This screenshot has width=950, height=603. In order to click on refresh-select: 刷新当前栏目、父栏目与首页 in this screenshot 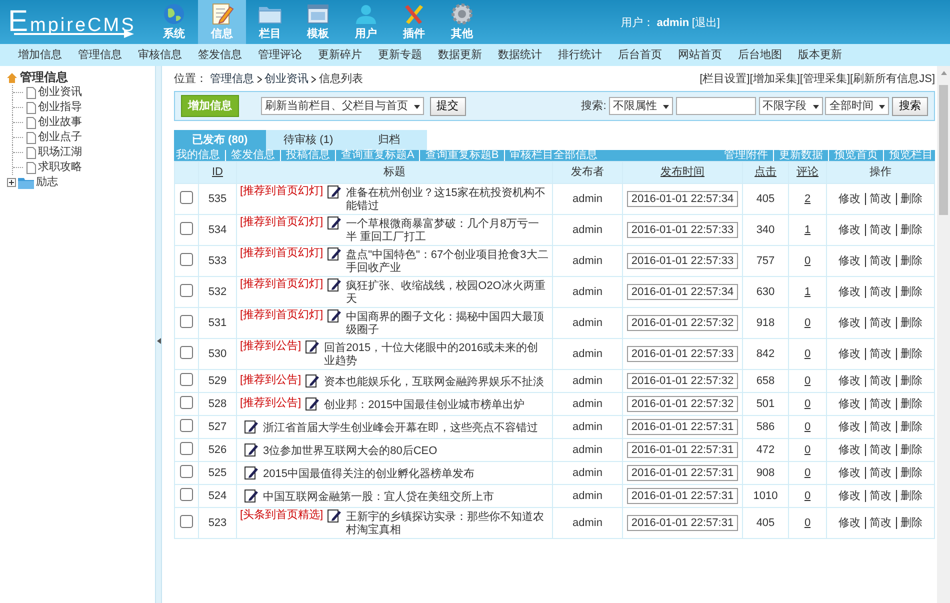, I will do `click(342, 106)`.